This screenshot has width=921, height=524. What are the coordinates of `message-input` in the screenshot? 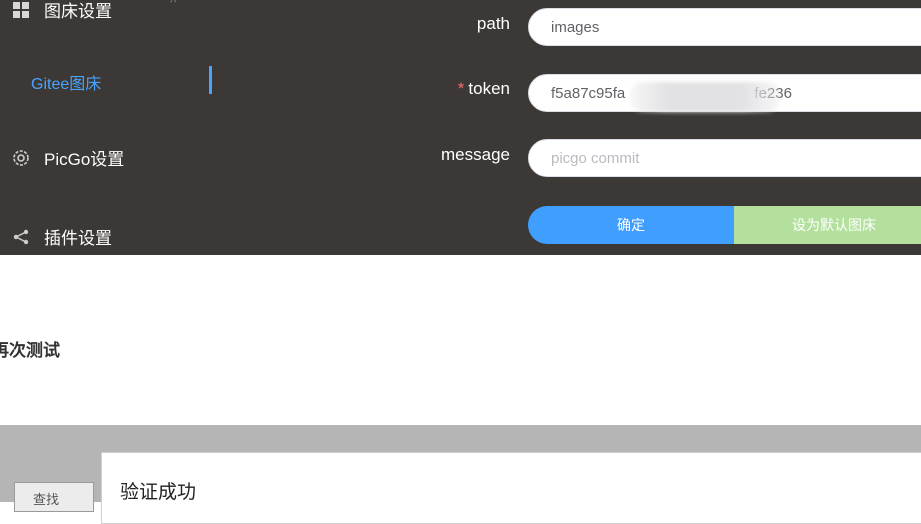 It's located at (724, 158).